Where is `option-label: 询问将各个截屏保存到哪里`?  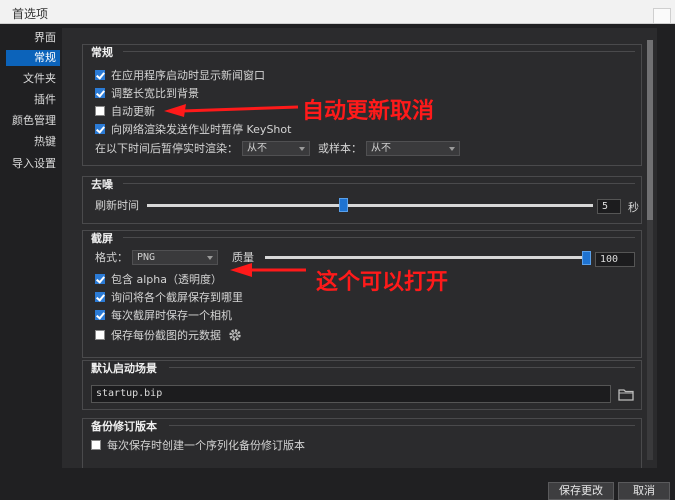 option-label: 询问将各个截屏保存到哪里 is located at coordinates (177, 297).